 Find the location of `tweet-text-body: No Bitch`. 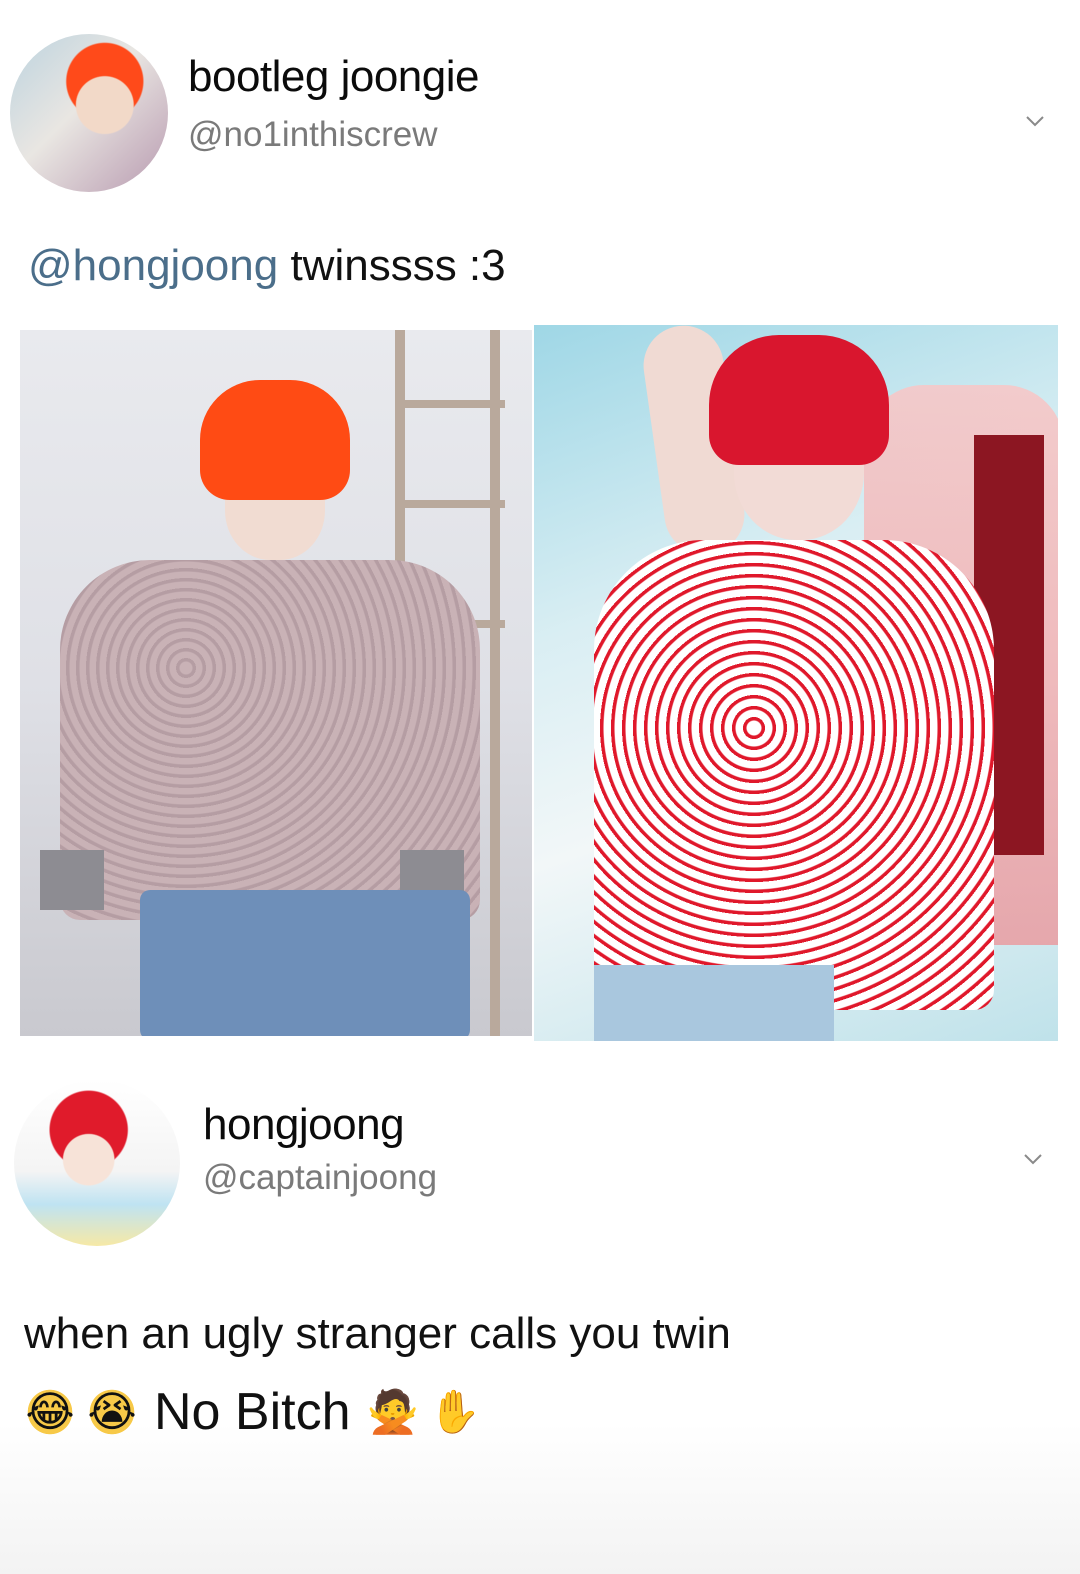

tweet-text-body: No Bitch is located at coordinates (252, 1412).